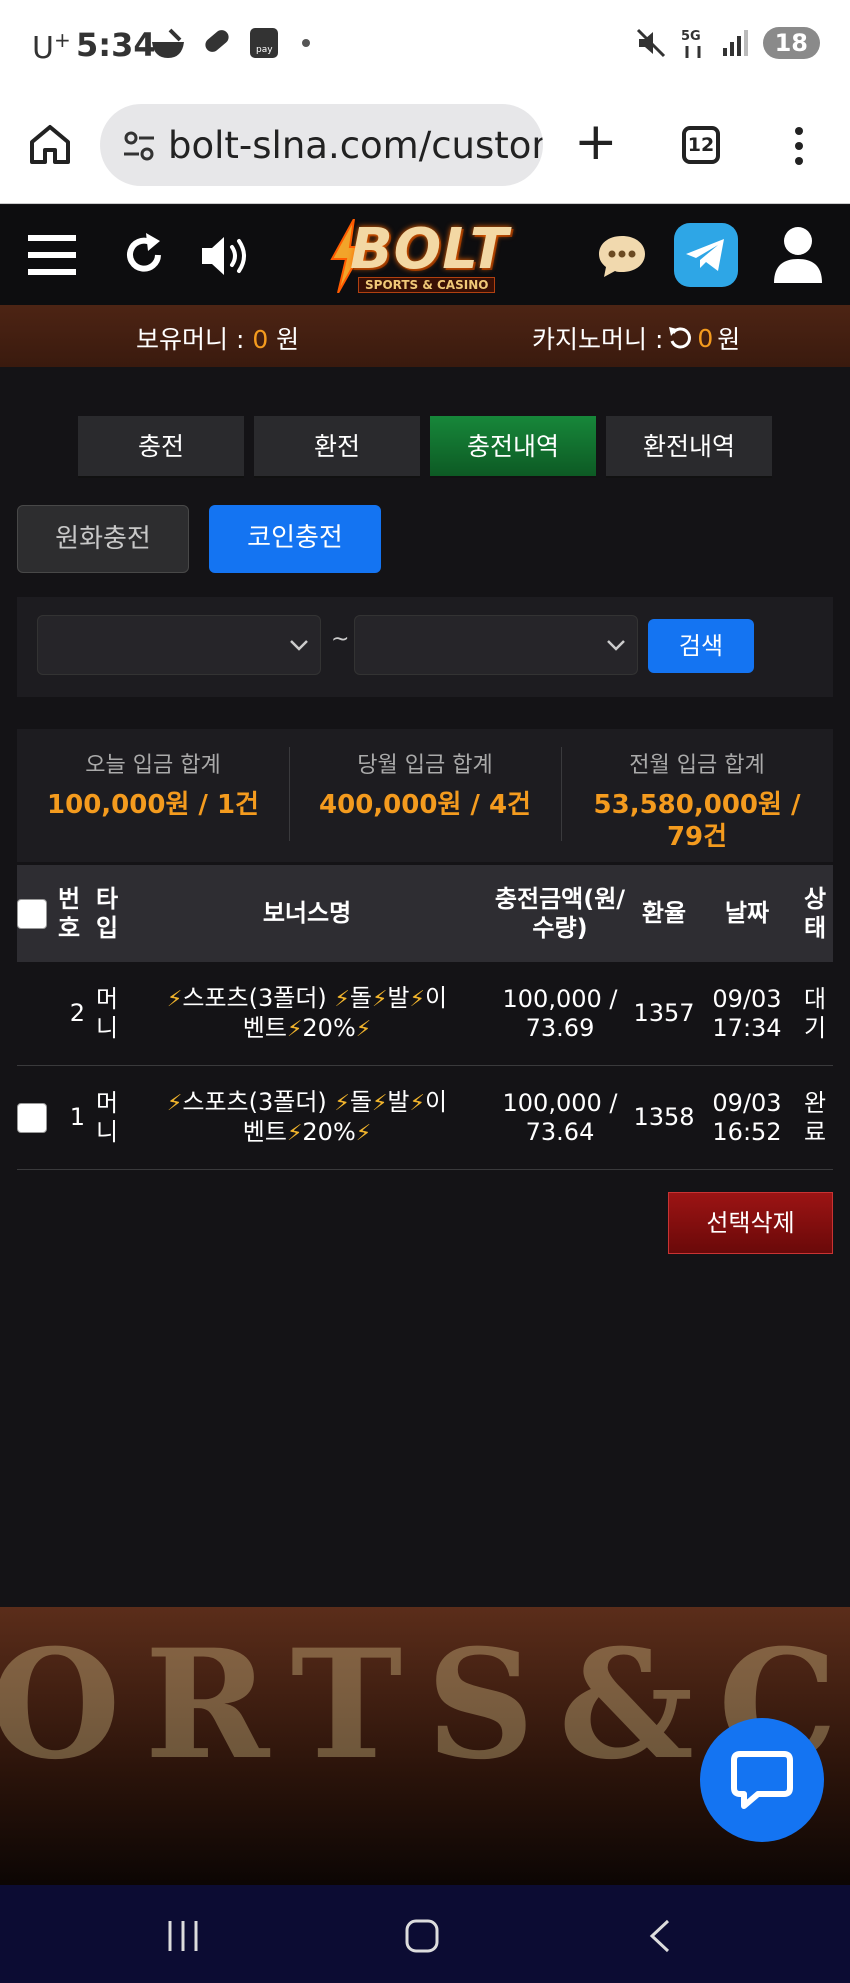 The height and width of the screenshot is (1983, 850). I want to click on home-icon, so click(50, 144).